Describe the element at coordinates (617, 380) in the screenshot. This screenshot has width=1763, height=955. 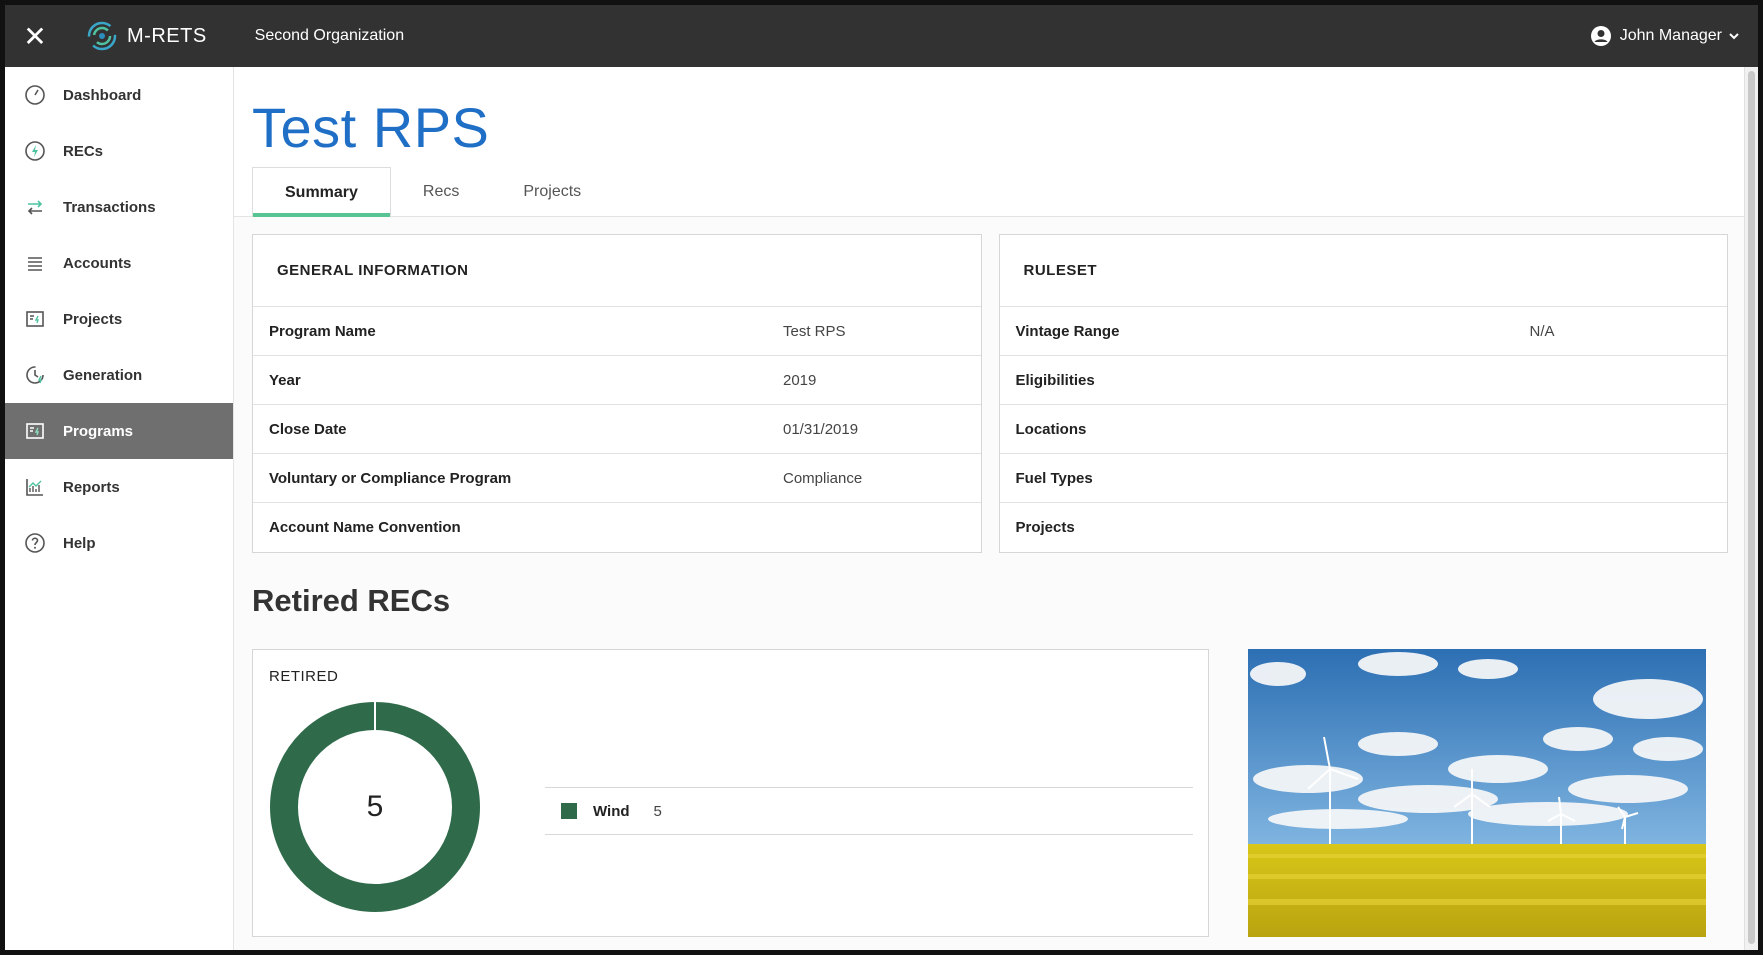
I see `info-row: Year 2019` at that location.